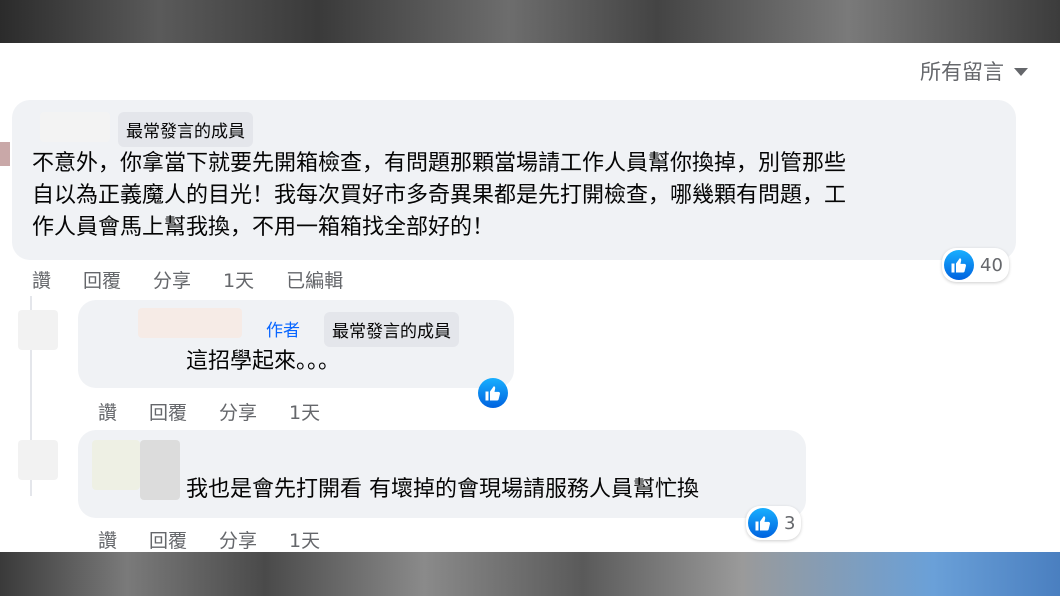 Image resolution: width=1060 pixels, height=596 pixels. I want to click on comment-text-line: 自以為正義魔人的目光！我每次買好市多奇異果都是先打開檢查，哪幾顆有問題，工, so click(439, 195).